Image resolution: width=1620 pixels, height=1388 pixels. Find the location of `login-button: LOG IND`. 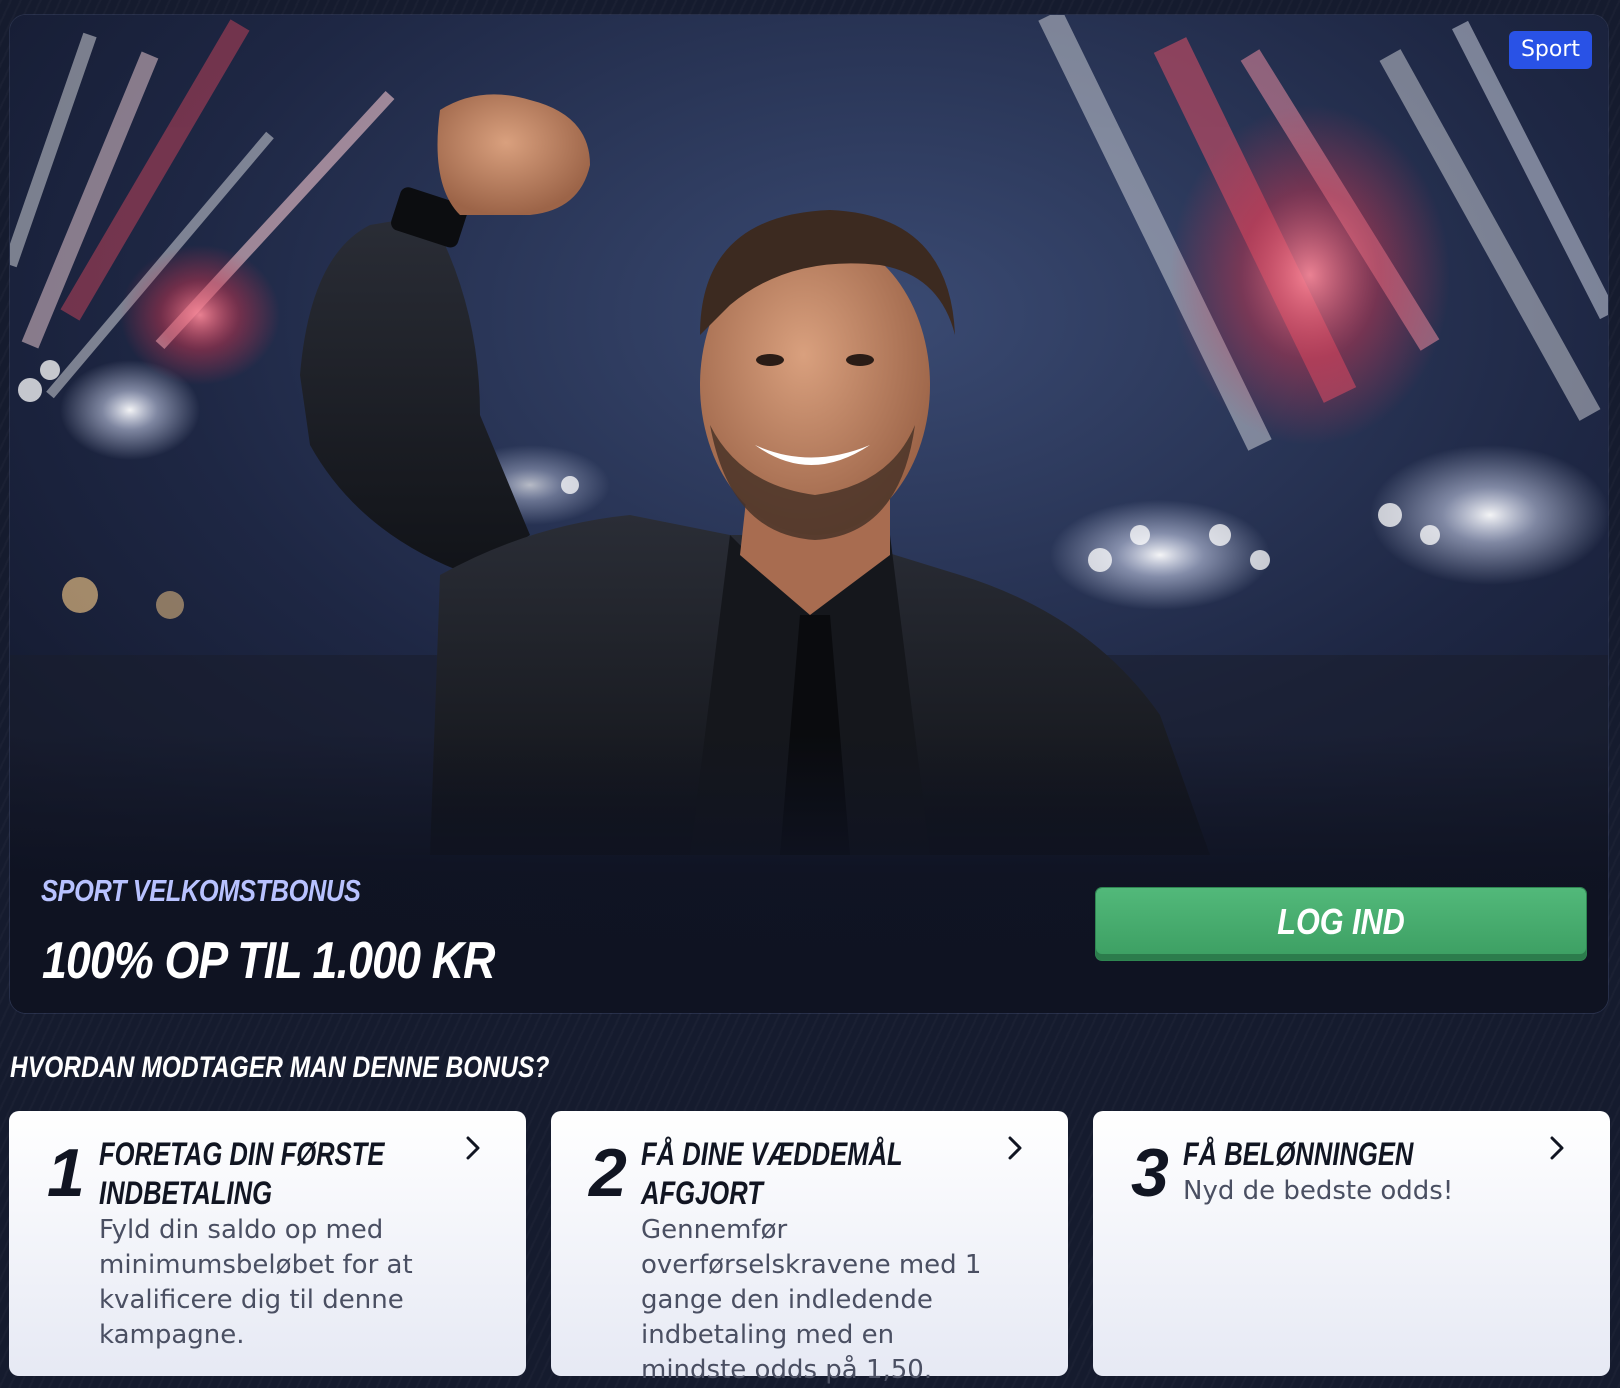

login-button: LOG IND is located at coordinates (1341, 924).